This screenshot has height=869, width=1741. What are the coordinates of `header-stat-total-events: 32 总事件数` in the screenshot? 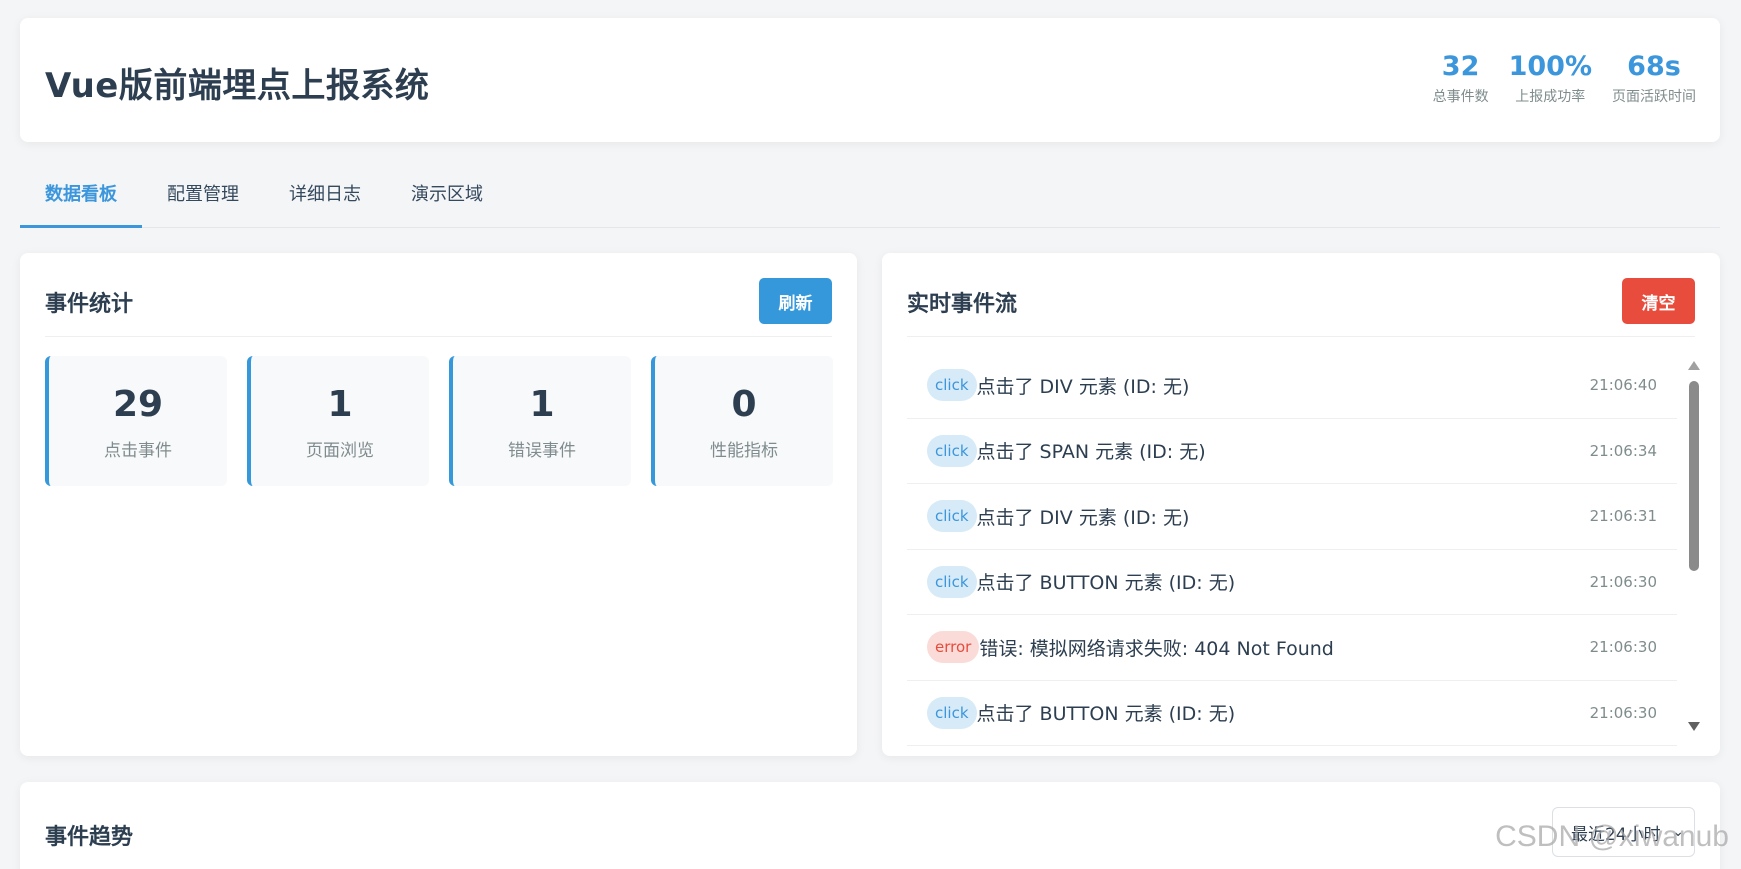 It's located at (1461, 78).